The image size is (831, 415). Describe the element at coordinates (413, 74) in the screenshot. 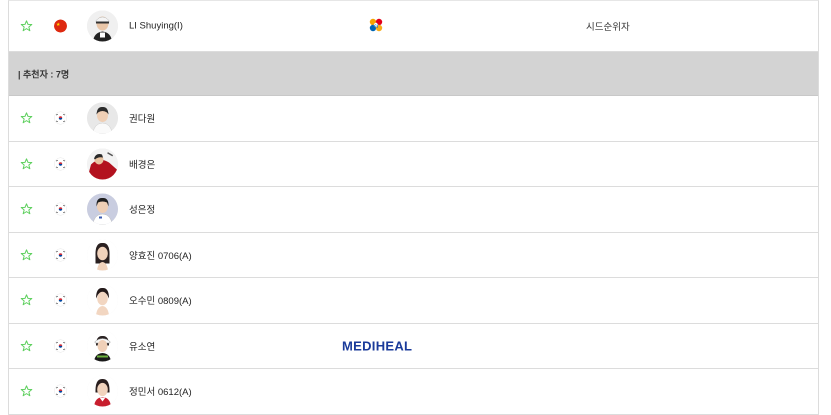

I see `section-header: | 추천자 : 7명` at that location.